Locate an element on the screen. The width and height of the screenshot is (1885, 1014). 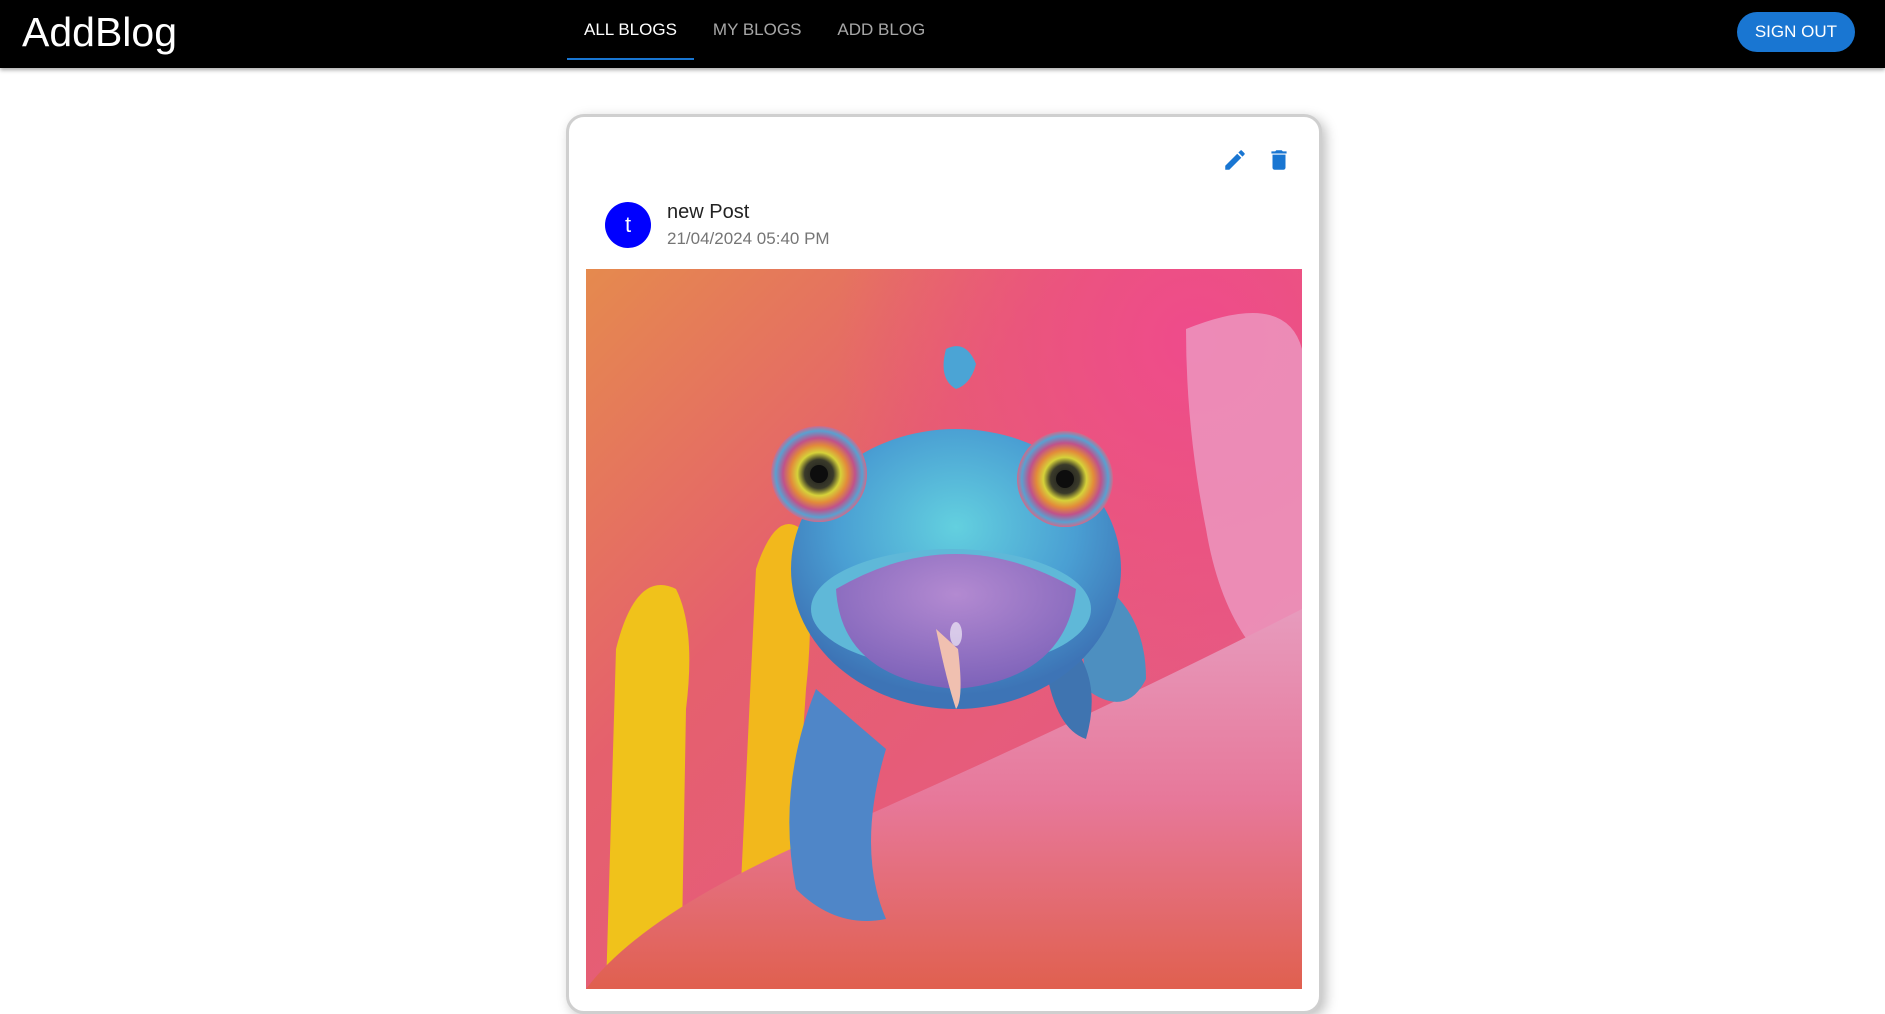
edit-icon is located at coordinates (1235, 160).